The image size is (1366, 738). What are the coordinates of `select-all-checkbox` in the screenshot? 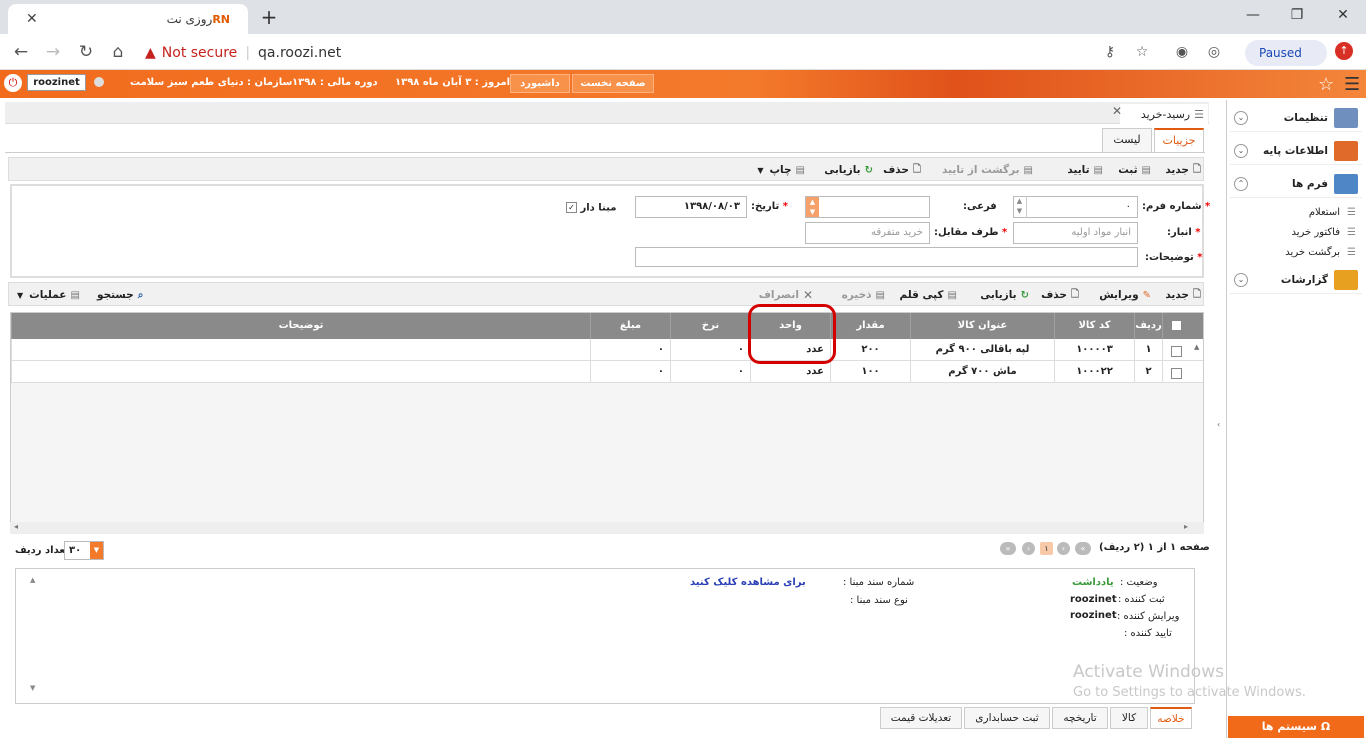 It's located at (1176, 325).